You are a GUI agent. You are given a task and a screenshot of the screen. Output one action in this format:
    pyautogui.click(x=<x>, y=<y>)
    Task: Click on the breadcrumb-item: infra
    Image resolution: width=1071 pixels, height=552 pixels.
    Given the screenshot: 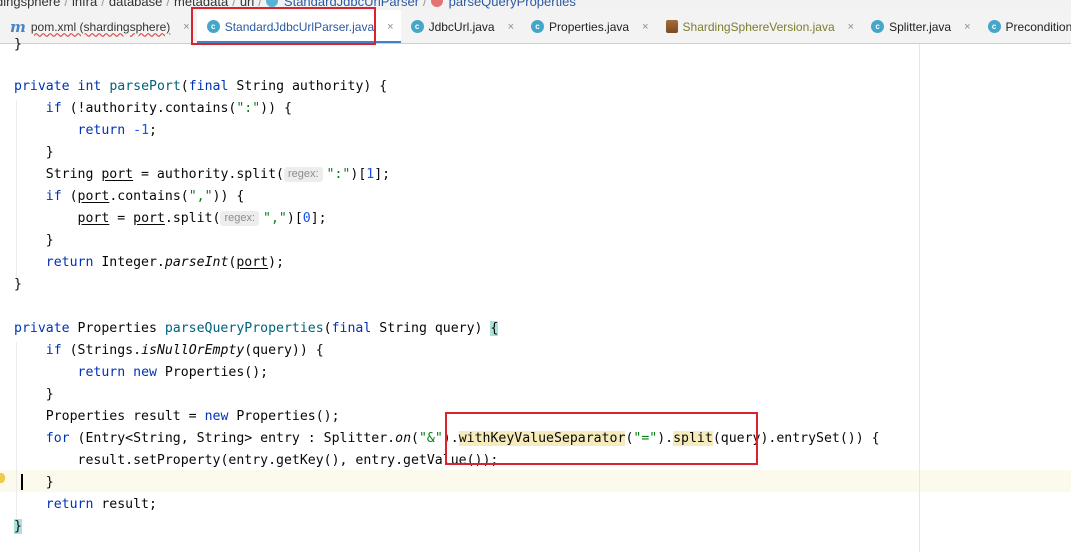 What is the action you would take?
    pyautogui.click(x=84, y=4)
    